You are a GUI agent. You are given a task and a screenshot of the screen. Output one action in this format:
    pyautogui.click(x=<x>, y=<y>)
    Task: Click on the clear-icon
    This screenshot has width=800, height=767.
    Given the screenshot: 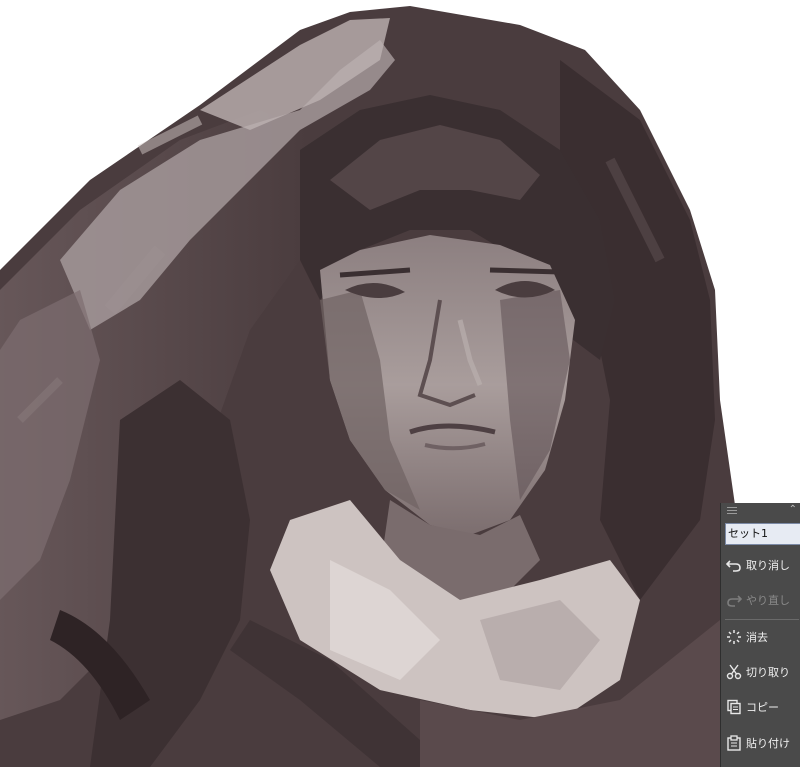 What is the action you would take?
    pyautogui.click(x=734, y=637)
    